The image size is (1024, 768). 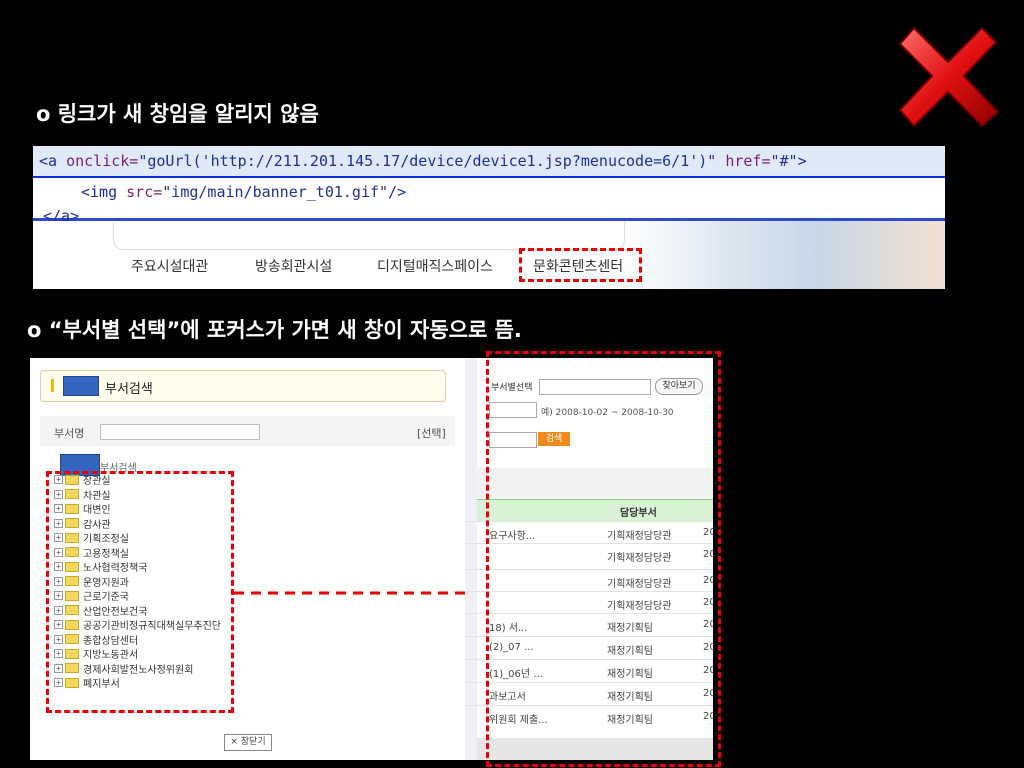 I want to click on menu-item-facility-rental: 주요시설대관, so click(x=169, y=266).